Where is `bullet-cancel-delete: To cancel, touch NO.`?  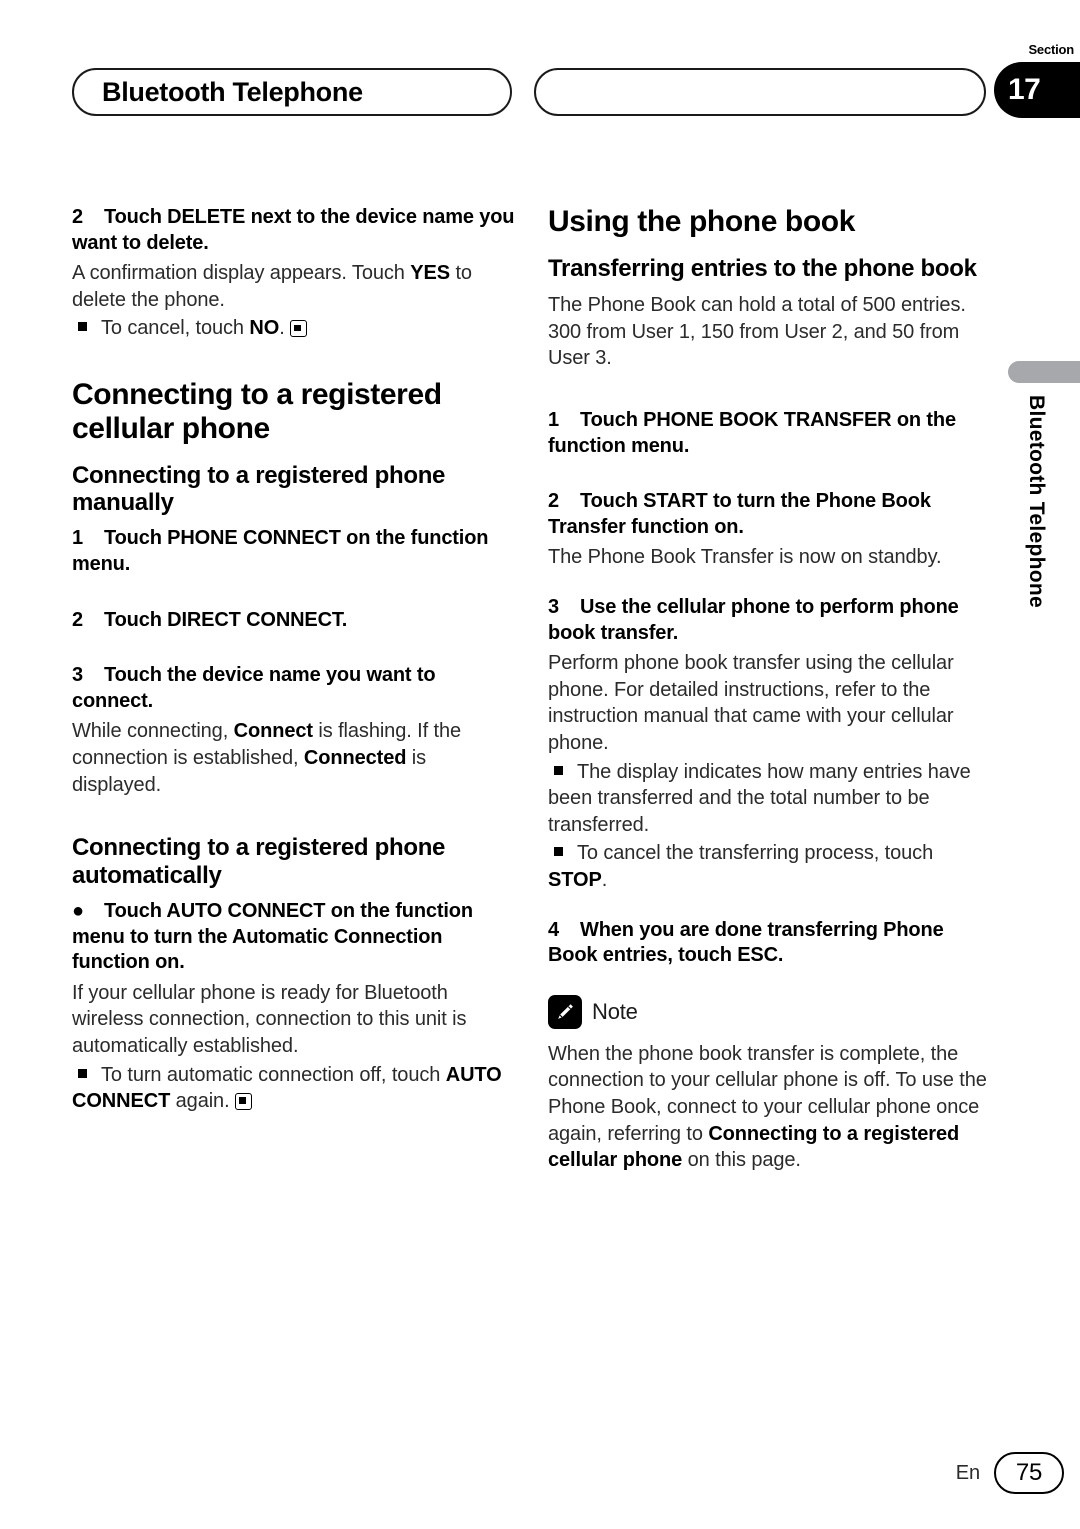
bullet-cancel-delete: To cancel, touch NO. is located at coordinates (294, 328).